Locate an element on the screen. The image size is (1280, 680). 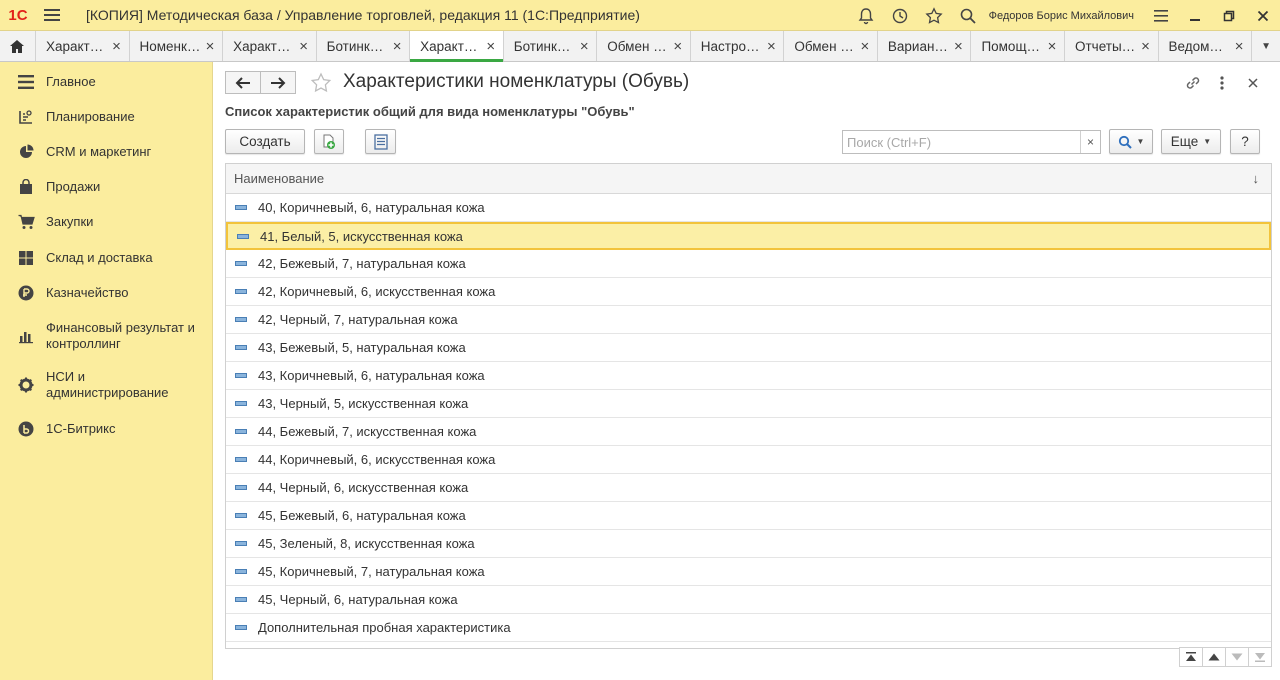
history-icon is located at coordinates (900, 15).